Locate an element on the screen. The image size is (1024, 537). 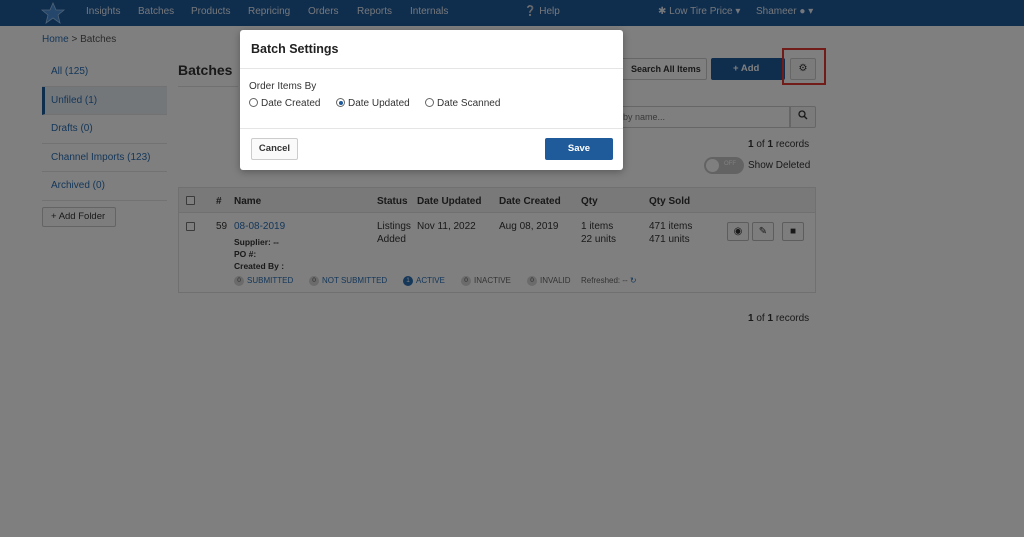
radio-button-checked is located at coordinates (340, 102).